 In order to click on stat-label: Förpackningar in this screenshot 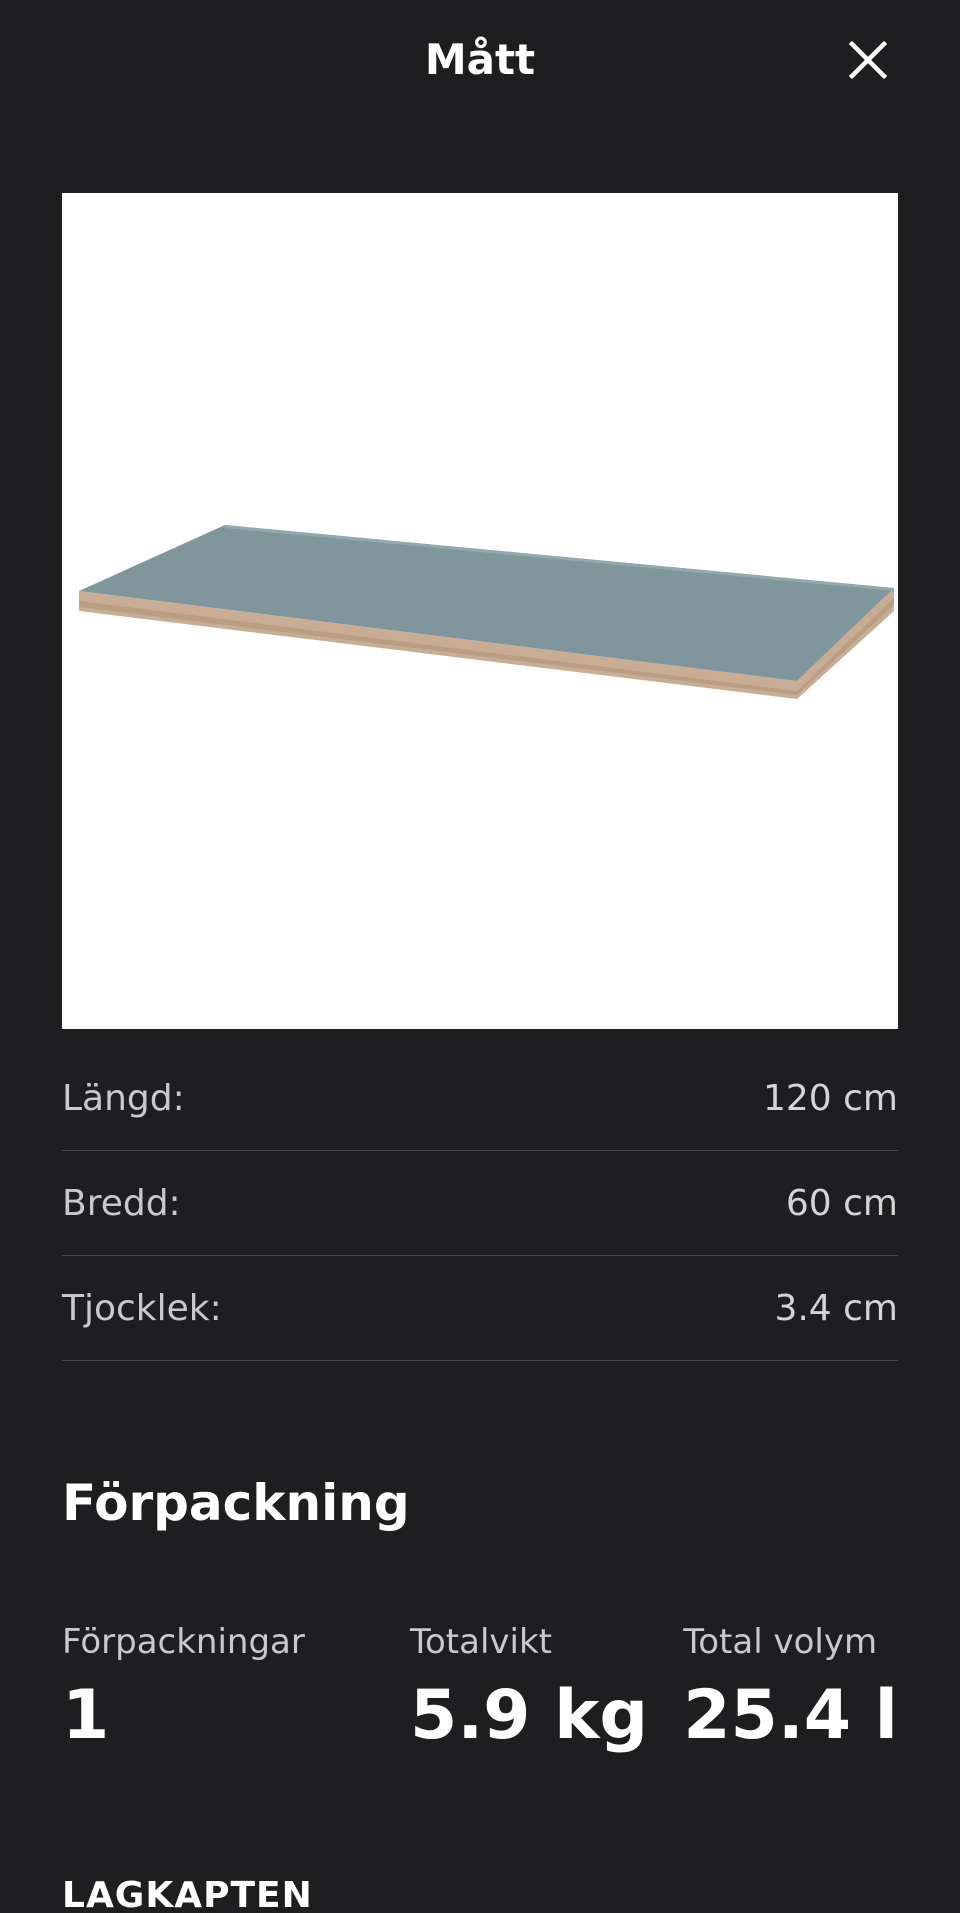, I will do `click(183, 1642)`.